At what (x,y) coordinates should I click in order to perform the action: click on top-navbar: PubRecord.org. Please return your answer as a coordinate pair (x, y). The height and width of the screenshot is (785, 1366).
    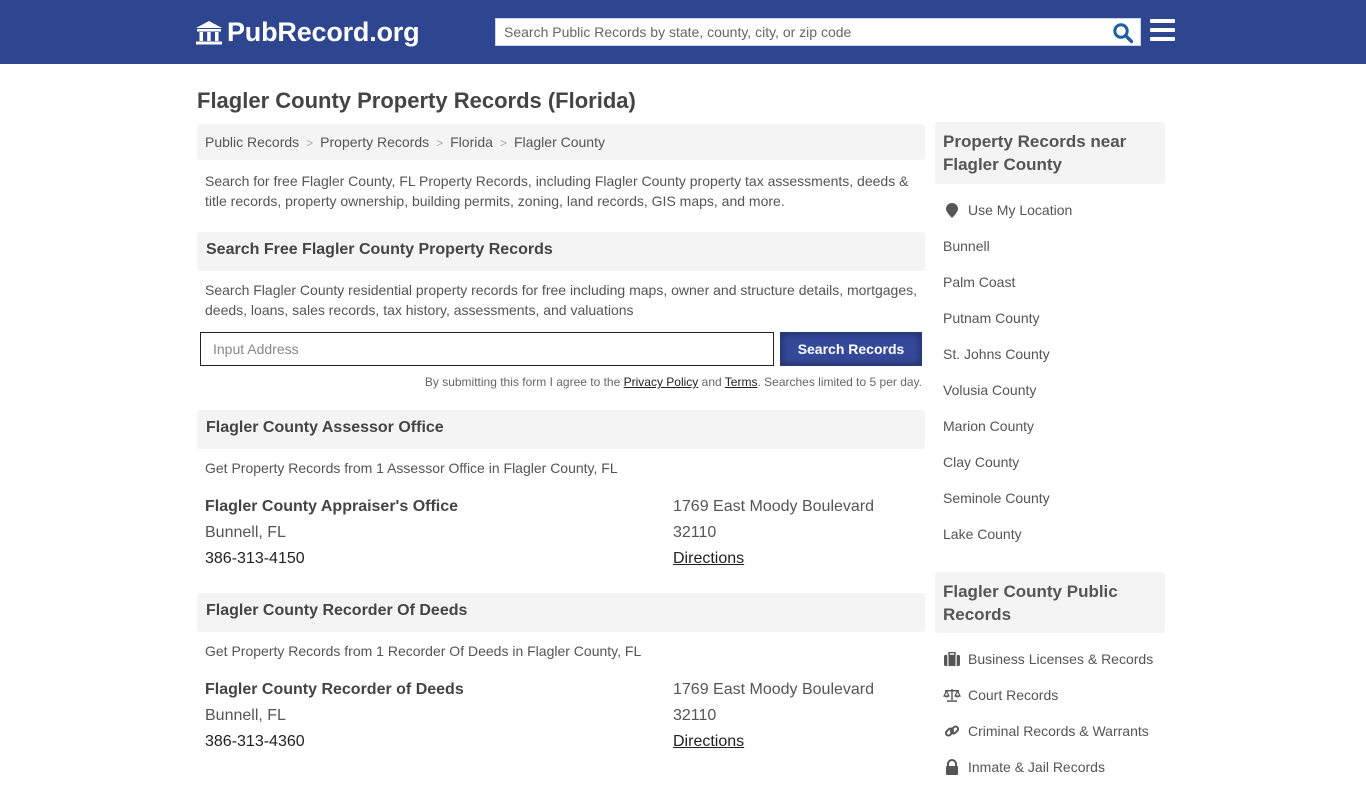
    Looking at the image, I should click on (683, 32).